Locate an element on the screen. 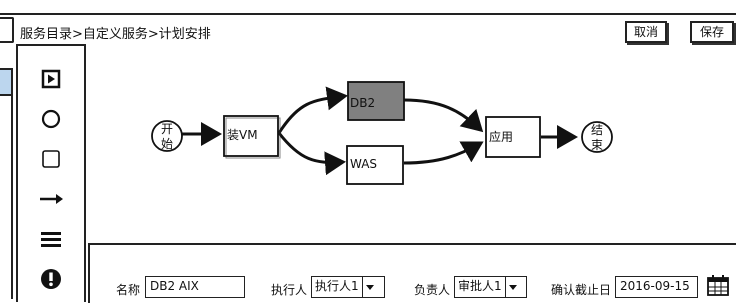 The image size is (736, 303). connector-was-to-app is located at coordinates (443, 153).